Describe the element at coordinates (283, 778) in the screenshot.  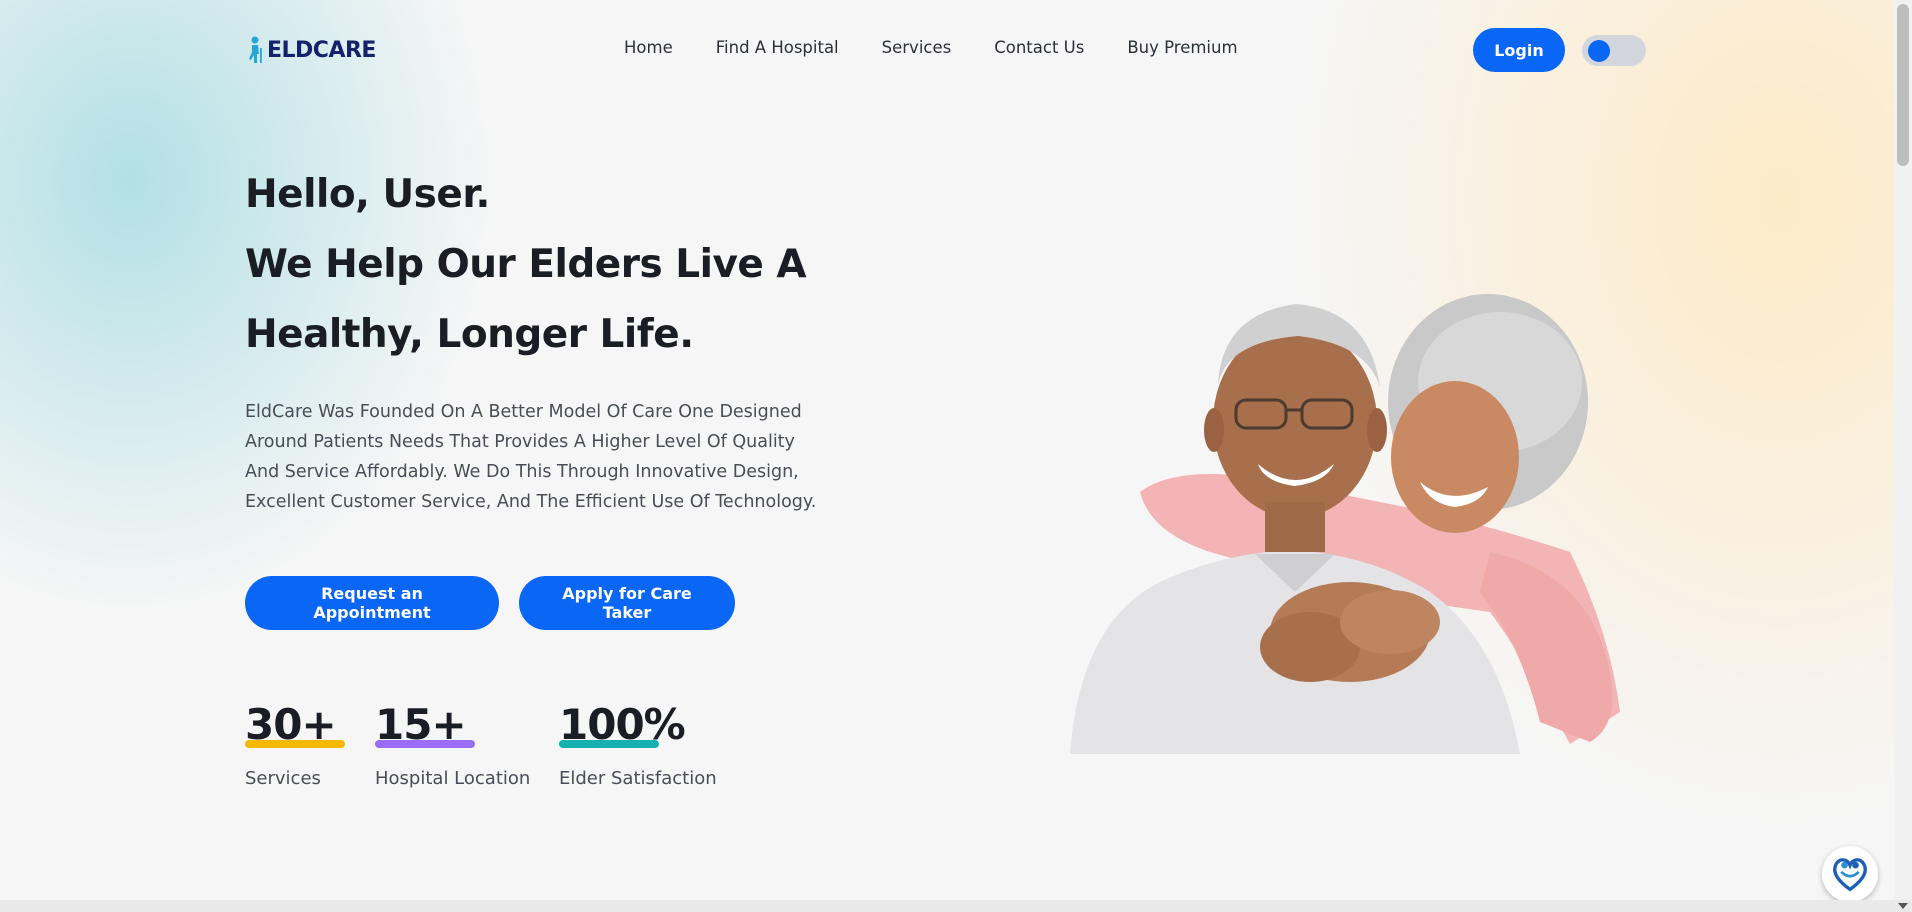
I see `stat-label: Services` at that location.